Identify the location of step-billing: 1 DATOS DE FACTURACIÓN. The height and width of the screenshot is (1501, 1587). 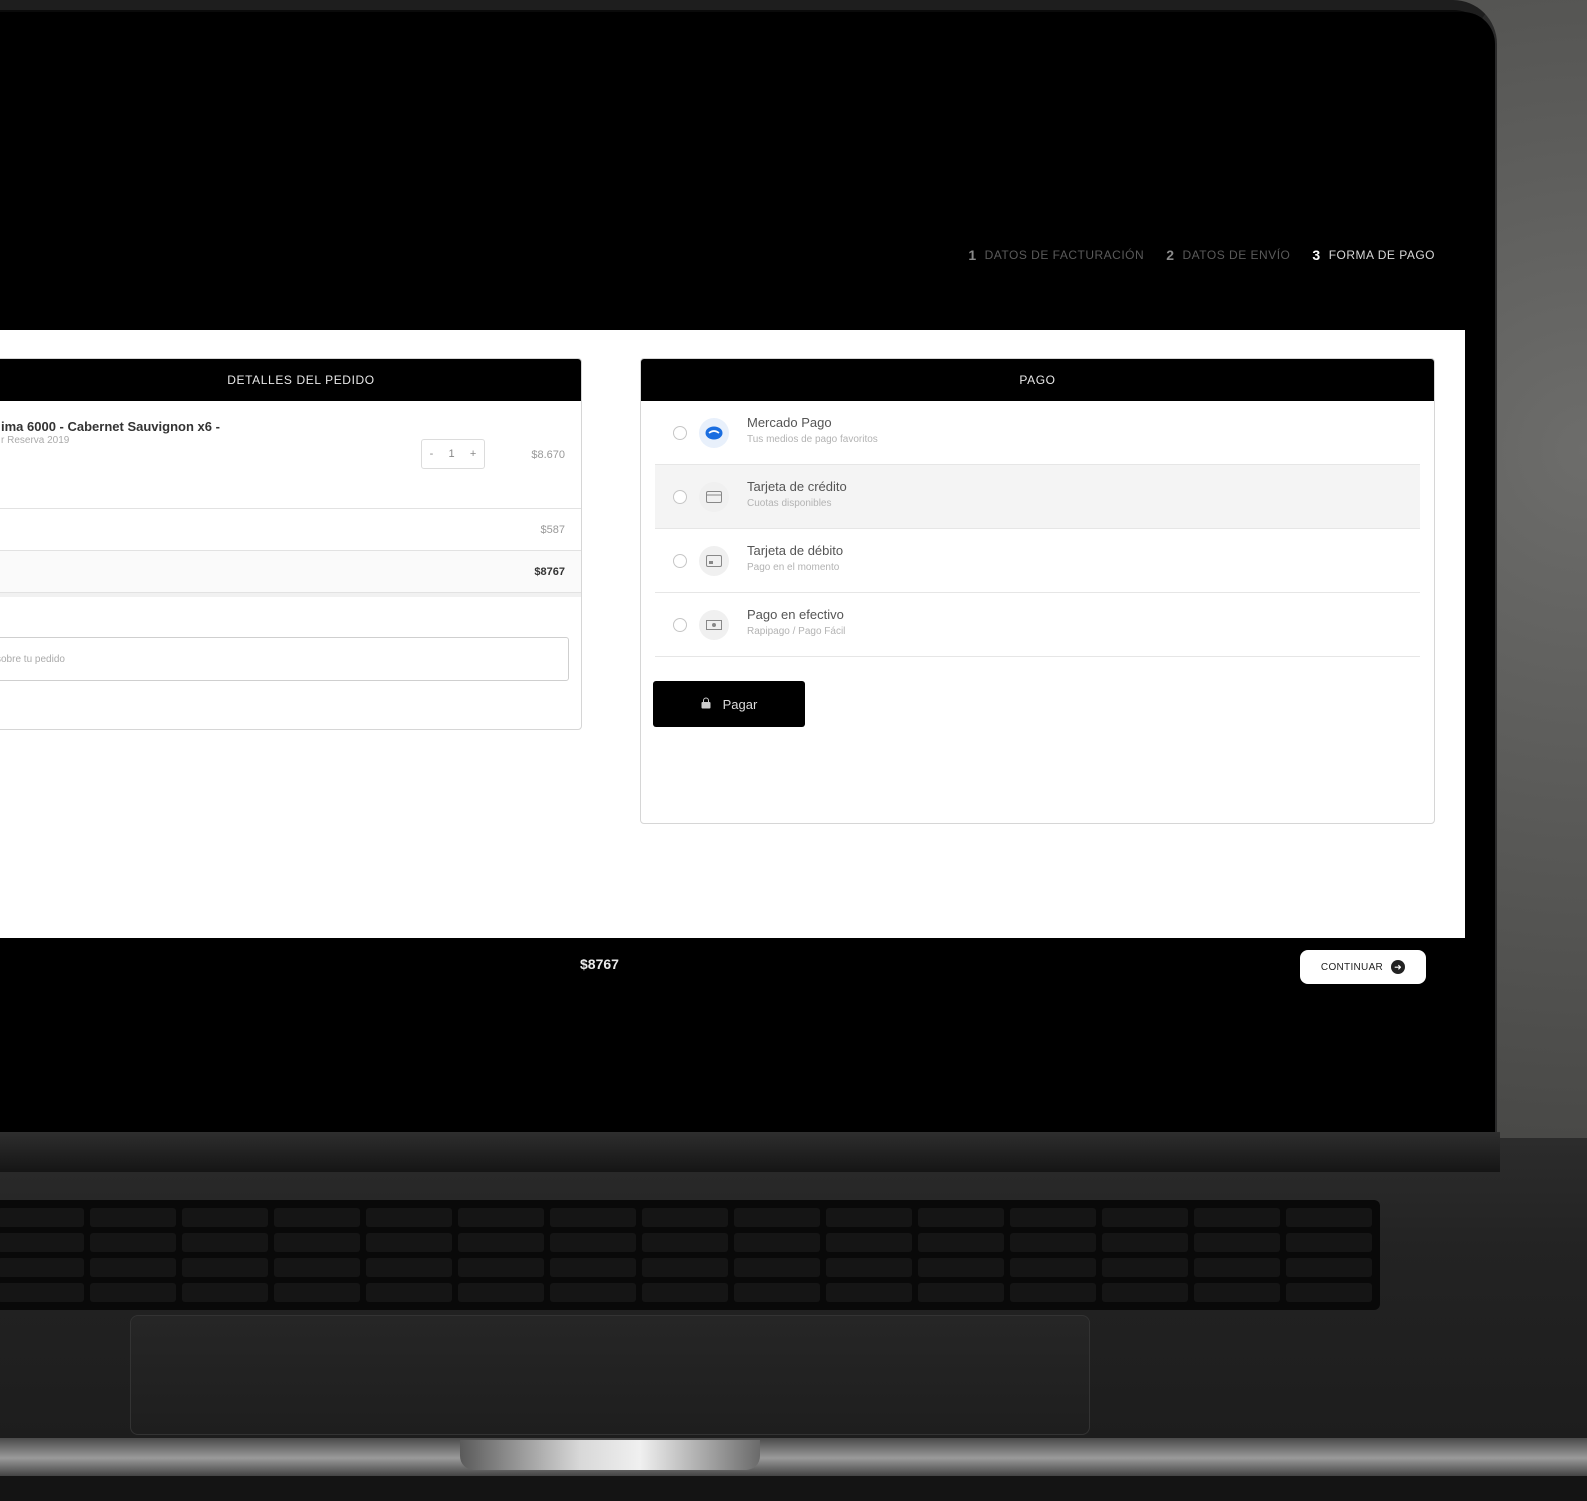
(1056, 255).